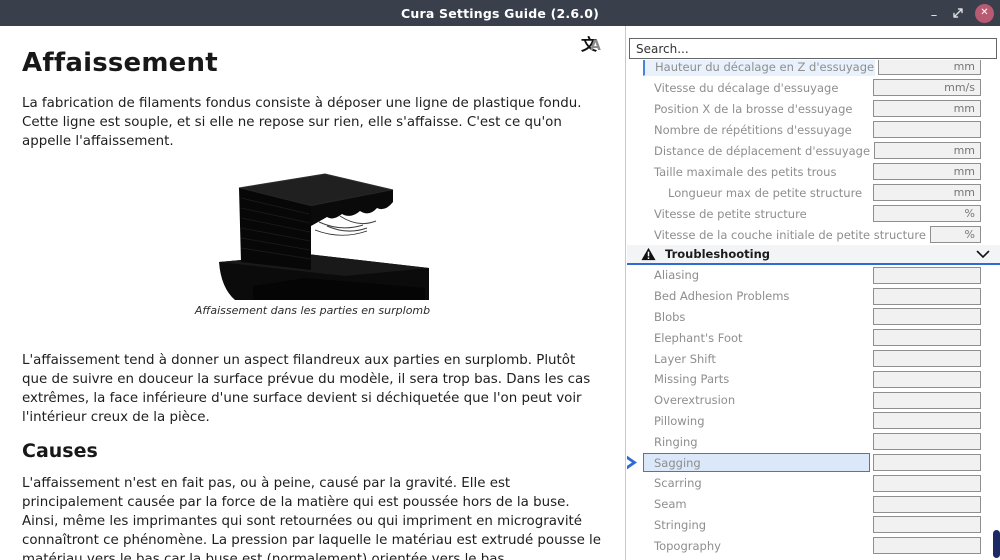 Image resolution: width=1000 pixels, height=560 pixels. I want to click on warning-icon, so click(648, 254).